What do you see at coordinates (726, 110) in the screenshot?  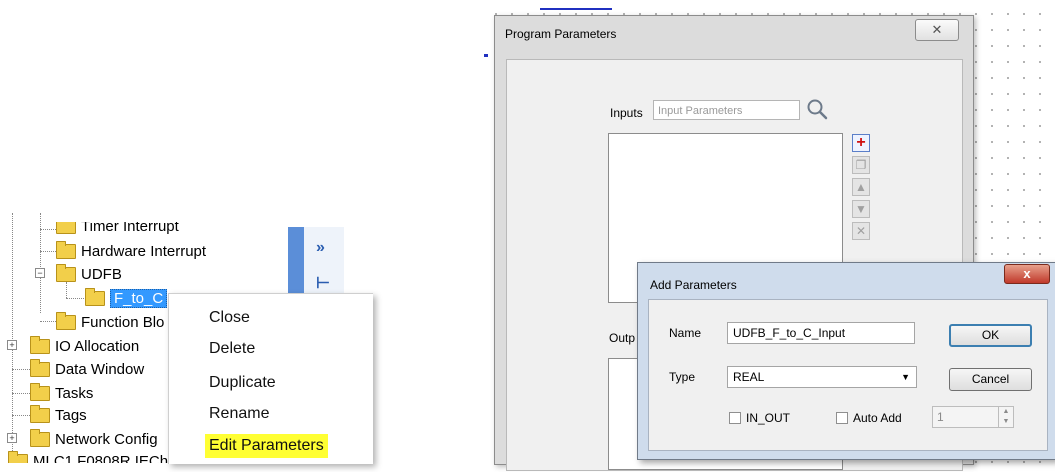 I see `input-parameters-search: Input Parameters` at bounding box center [726, 110].